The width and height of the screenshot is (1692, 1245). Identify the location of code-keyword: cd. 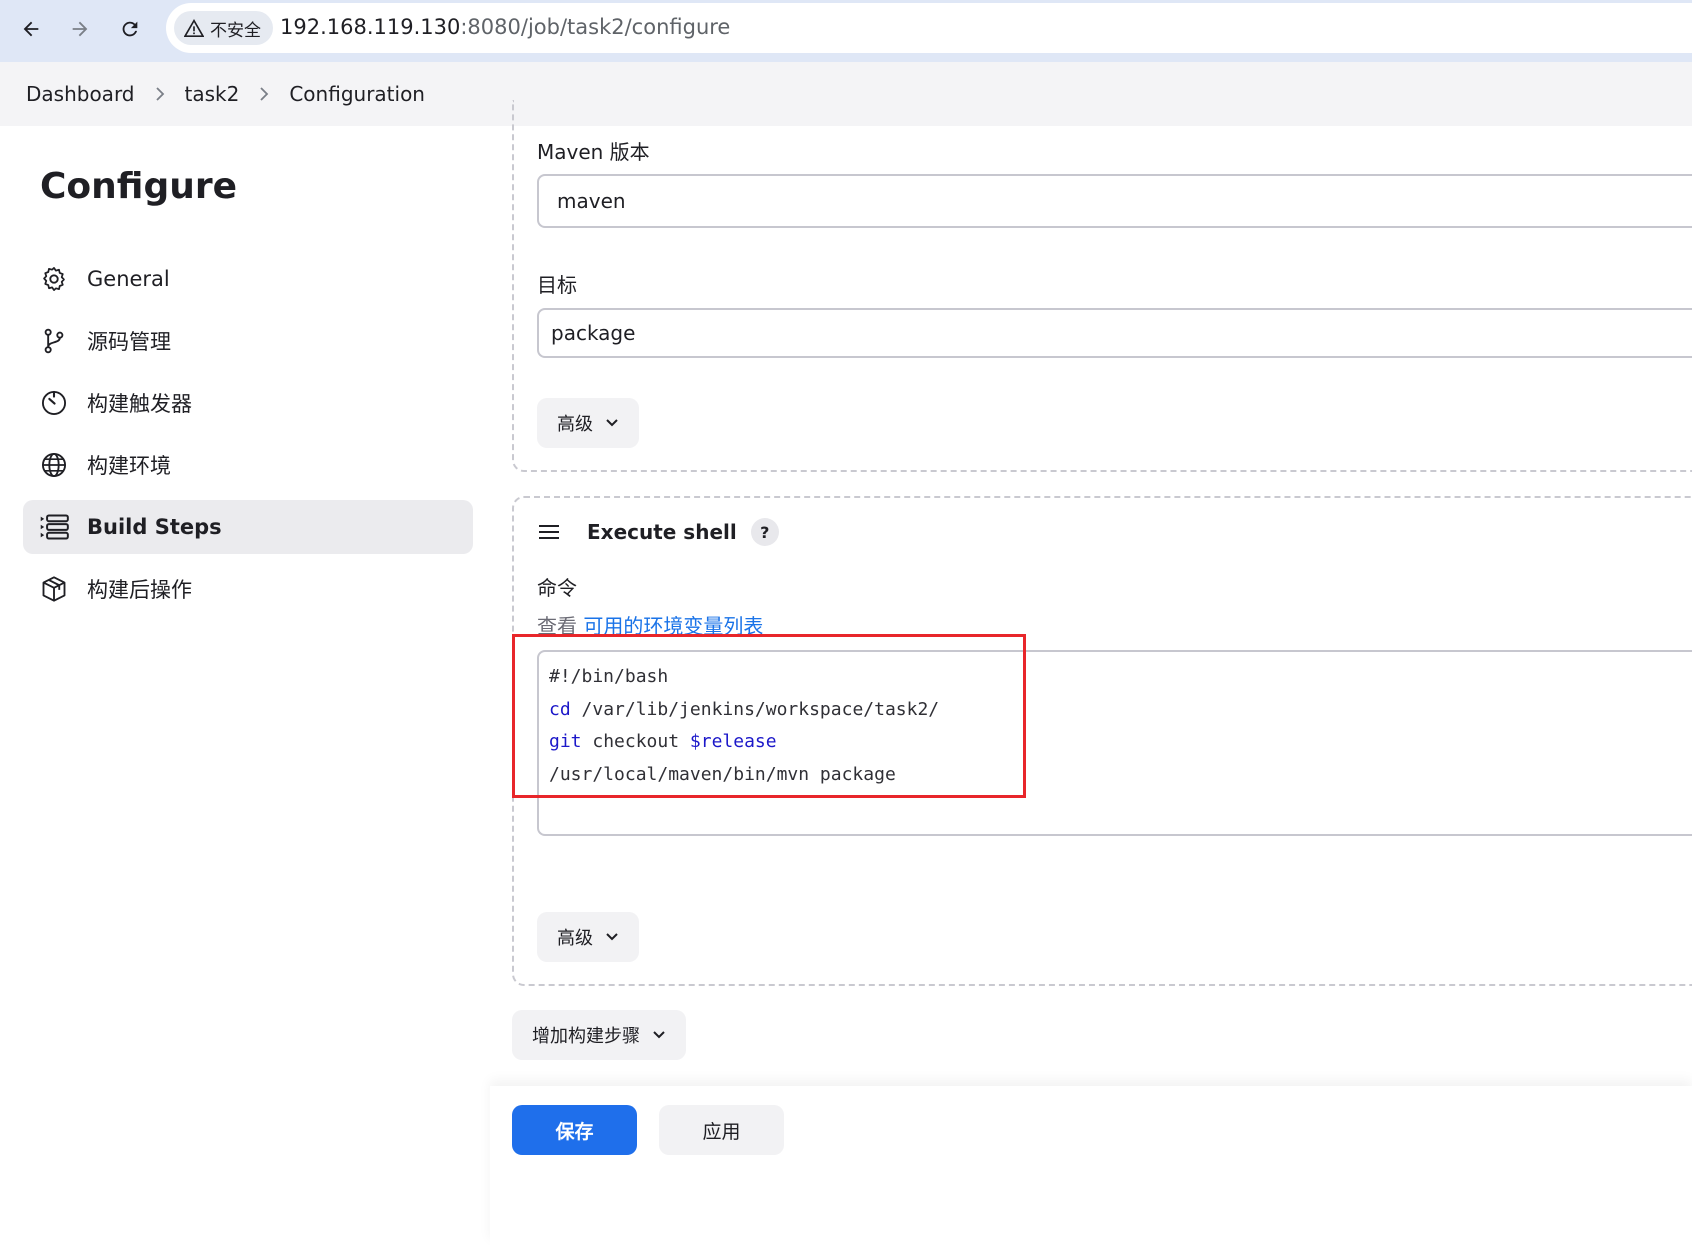
(560, 709).